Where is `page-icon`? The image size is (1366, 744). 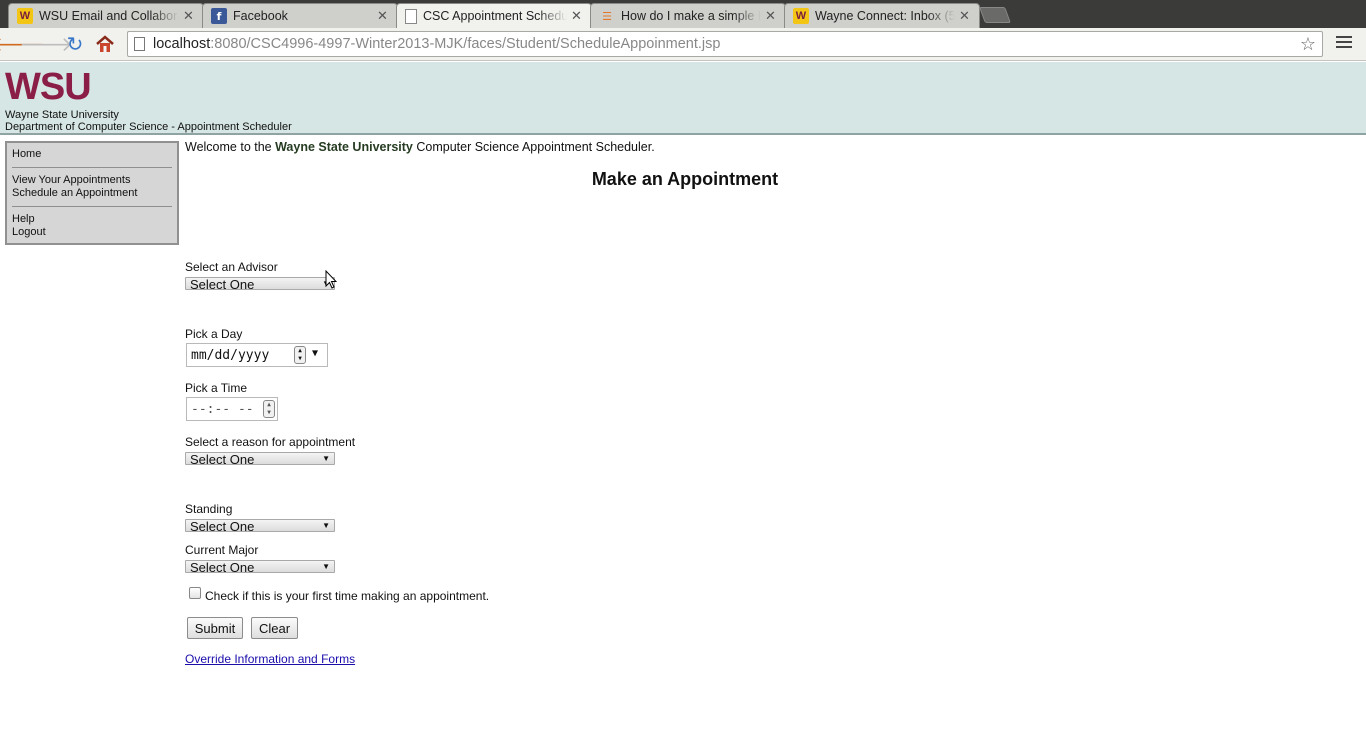
page-icon is located at coordinates (139, 44).